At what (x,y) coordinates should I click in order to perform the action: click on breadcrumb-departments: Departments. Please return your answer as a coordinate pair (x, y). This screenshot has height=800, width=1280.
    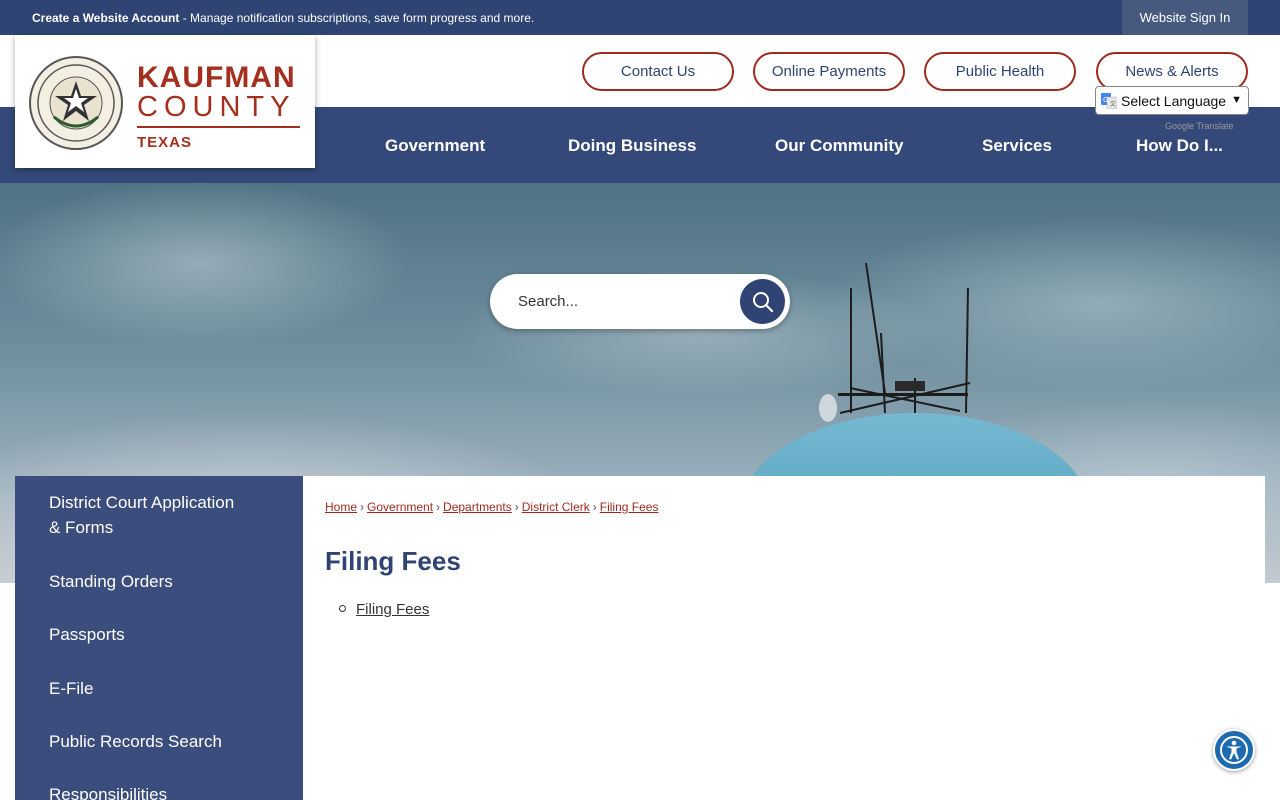
    Looking at the image, I should click on (477, 507).